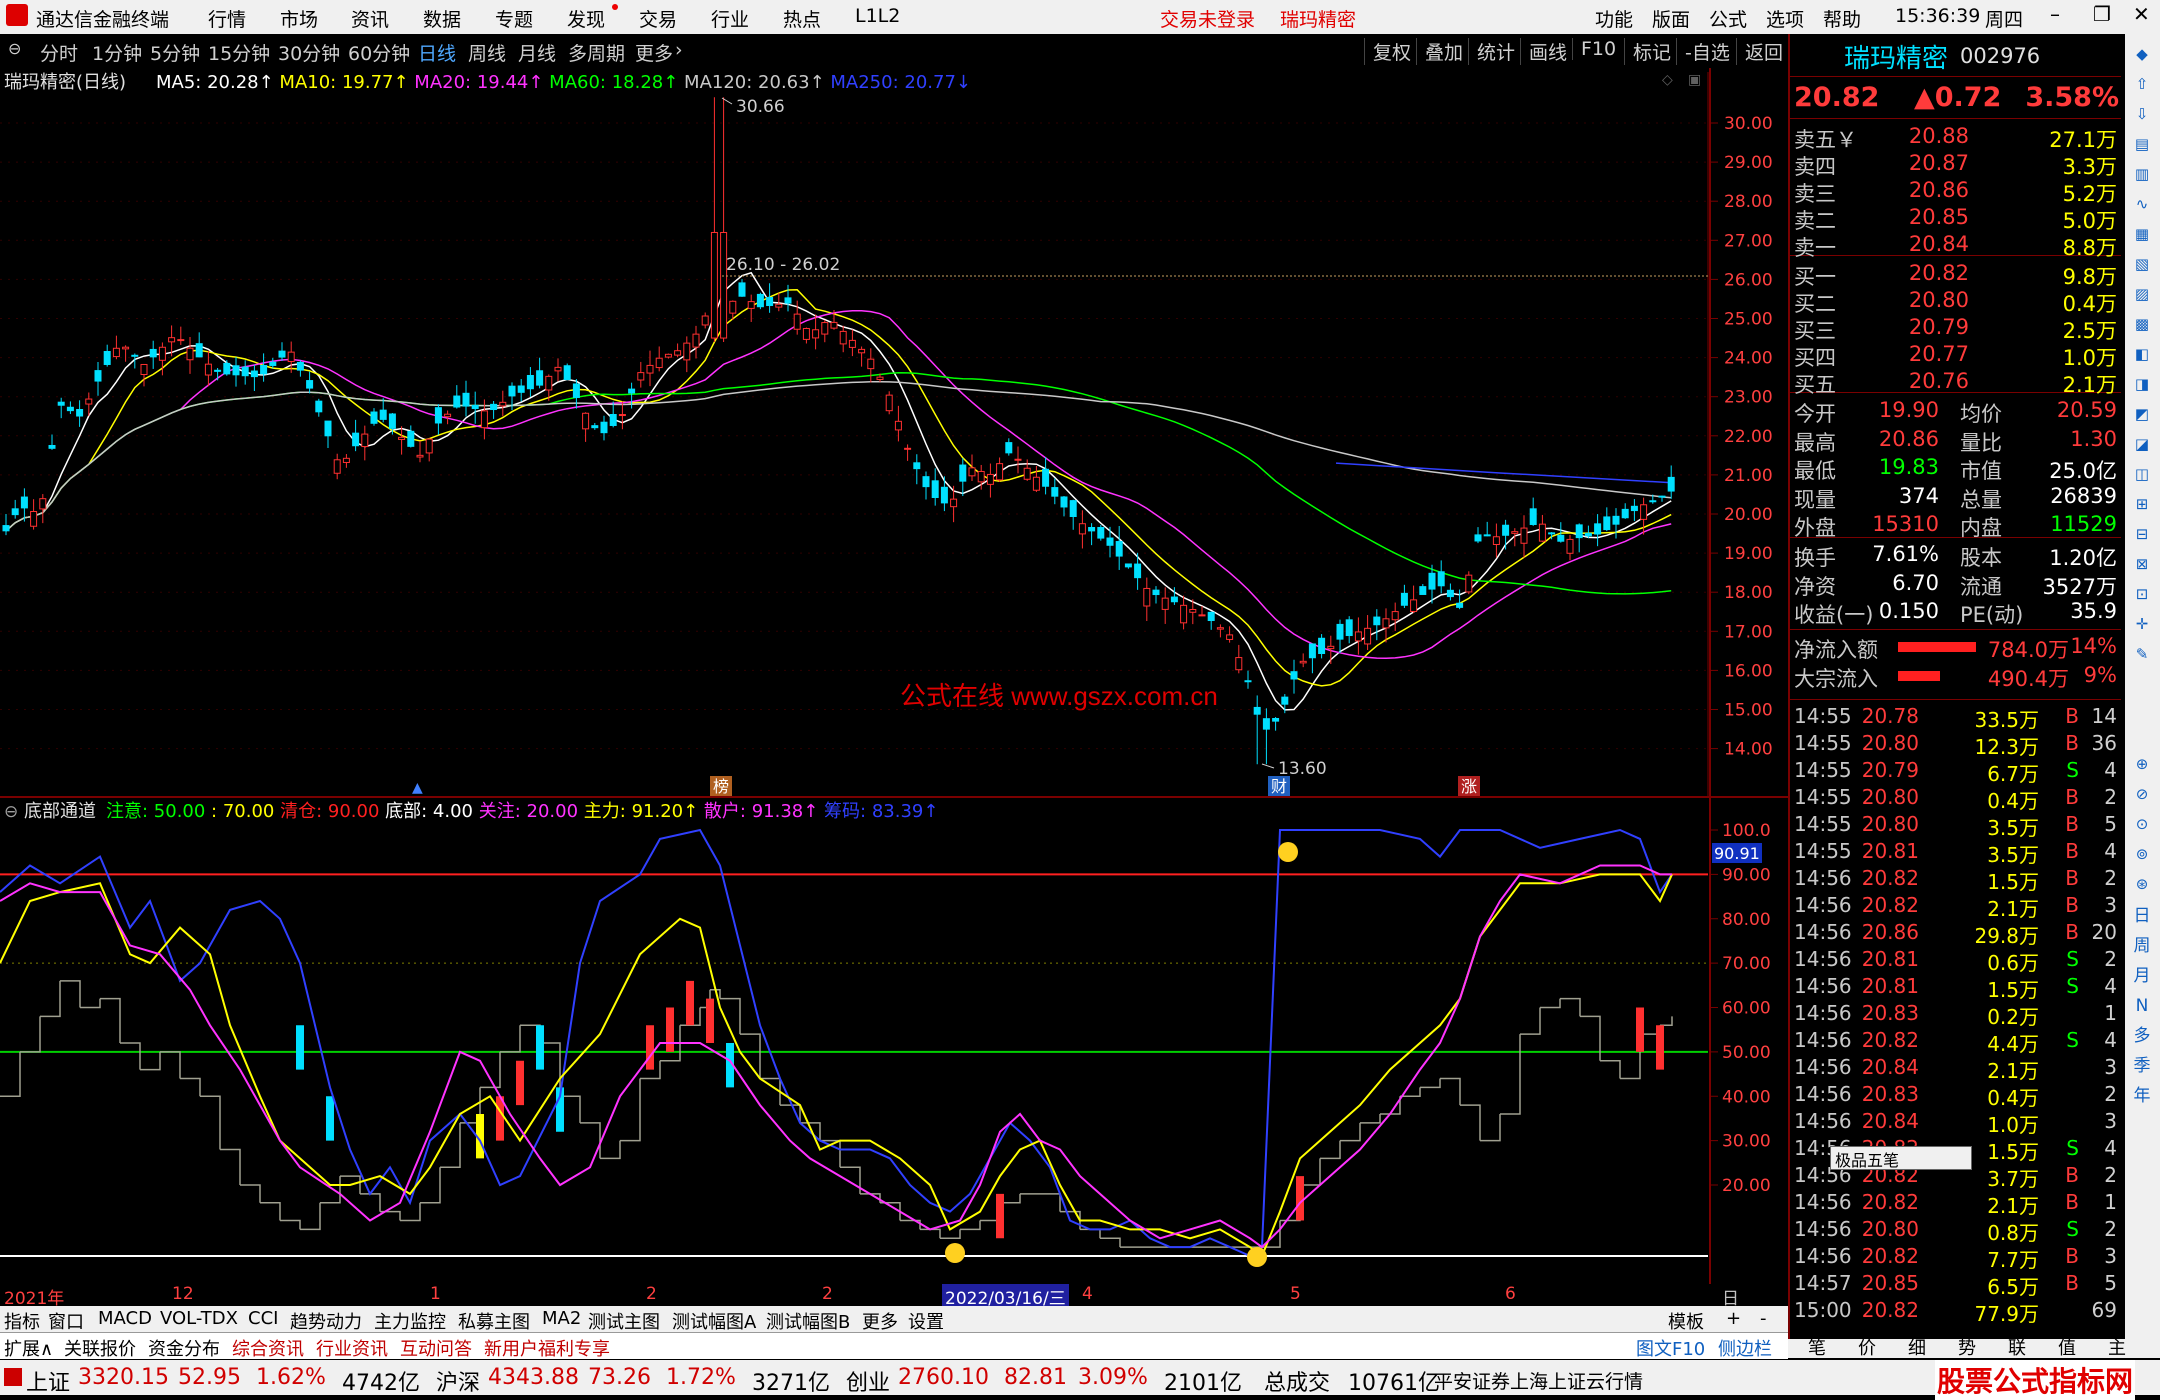 This screenshot has height=1400, width=2160. Describe the element at coordinates (1956, 1042) in the screenshot. I see `tick-row: 14:56 20.82 4.4万 S 4` at that location.